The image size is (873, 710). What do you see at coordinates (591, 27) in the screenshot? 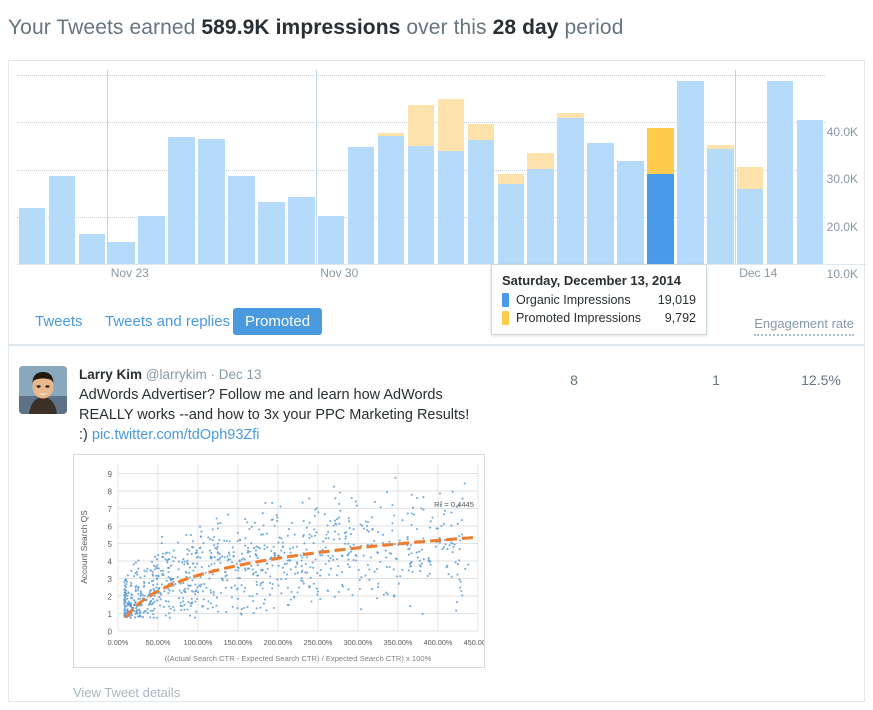
I see `headline-suffix: period` at bounding box center [591, 27].